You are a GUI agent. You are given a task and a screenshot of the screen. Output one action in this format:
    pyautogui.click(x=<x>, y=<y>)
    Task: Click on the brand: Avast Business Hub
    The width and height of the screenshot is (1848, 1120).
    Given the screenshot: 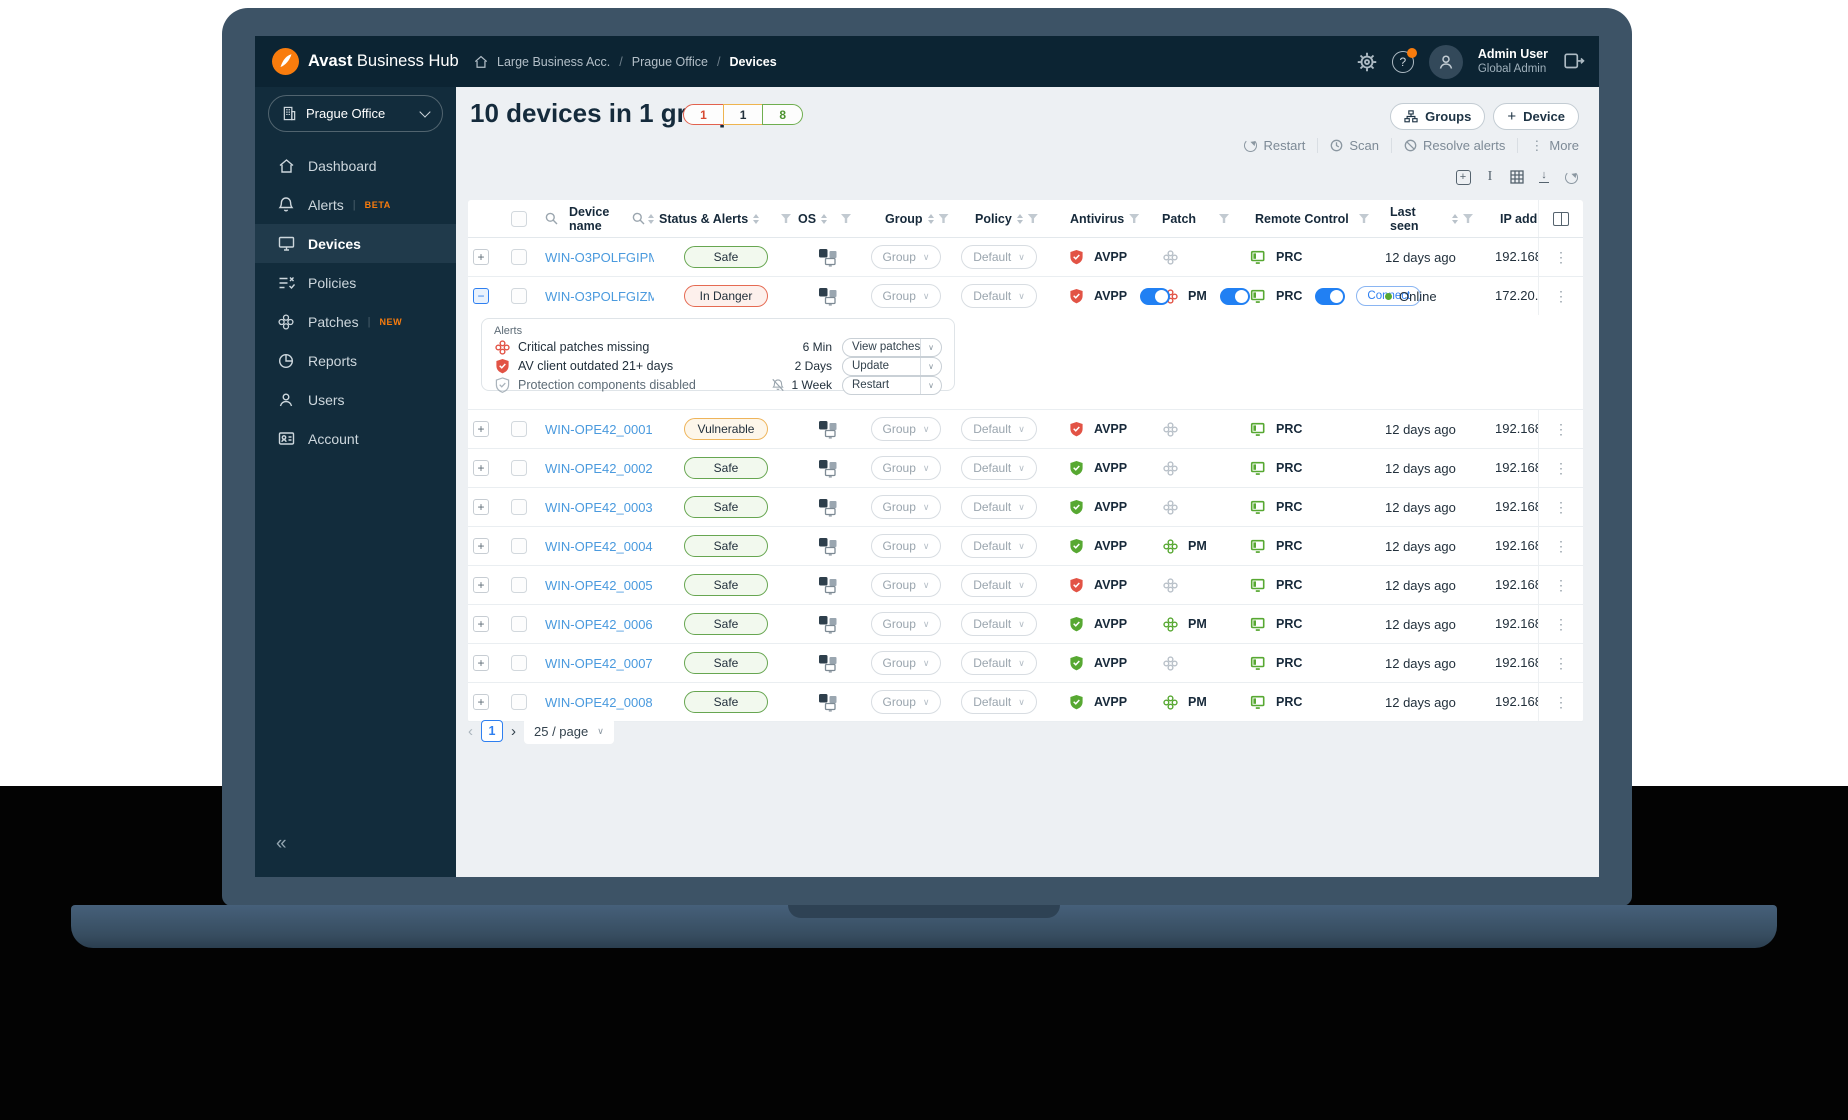 What is the action you would take?
    pyautogui.click(x=364, y=61)
    